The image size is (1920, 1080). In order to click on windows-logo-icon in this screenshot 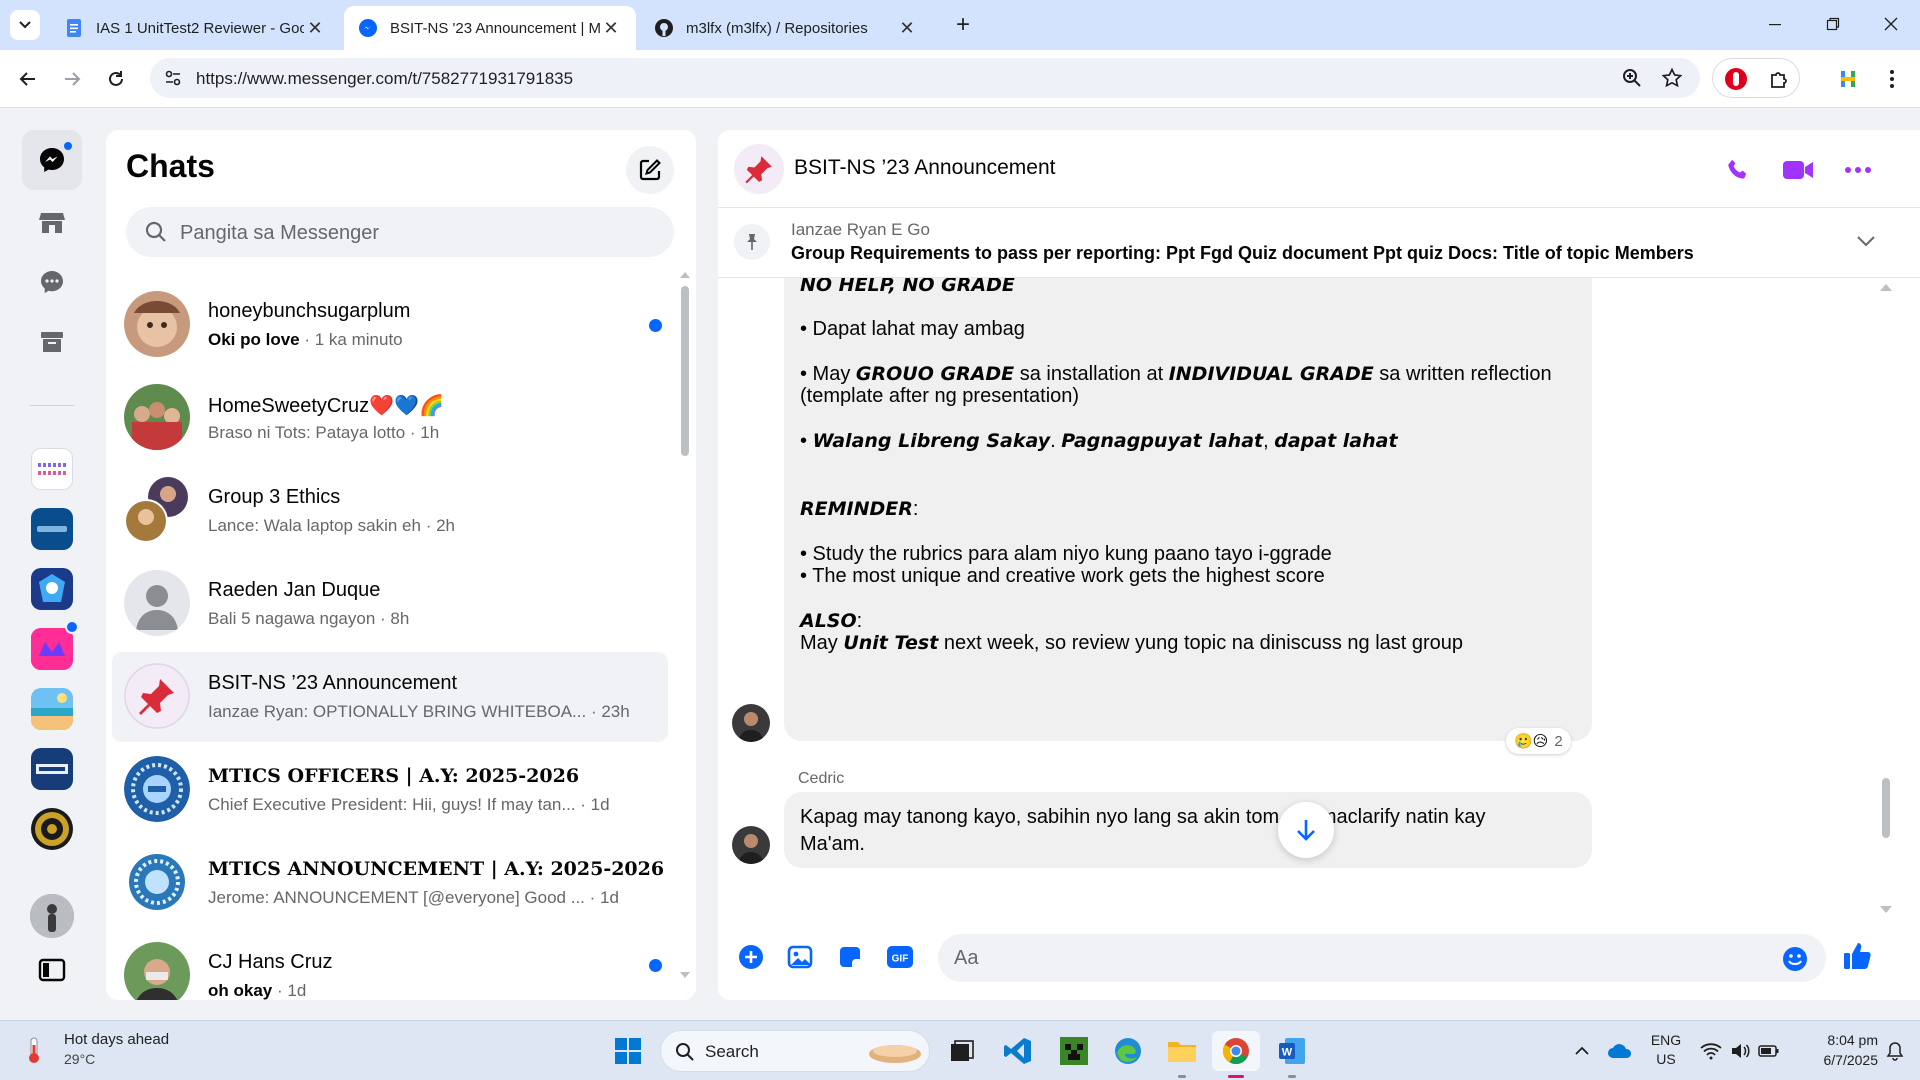, I will do `click(628, 1051)`.